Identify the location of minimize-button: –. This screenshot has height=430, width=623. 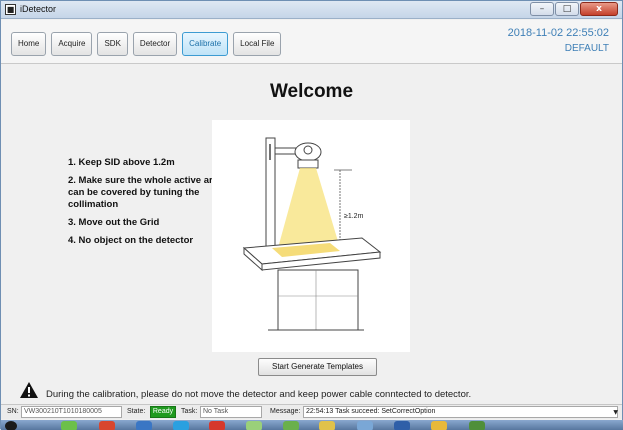
(542, 9).